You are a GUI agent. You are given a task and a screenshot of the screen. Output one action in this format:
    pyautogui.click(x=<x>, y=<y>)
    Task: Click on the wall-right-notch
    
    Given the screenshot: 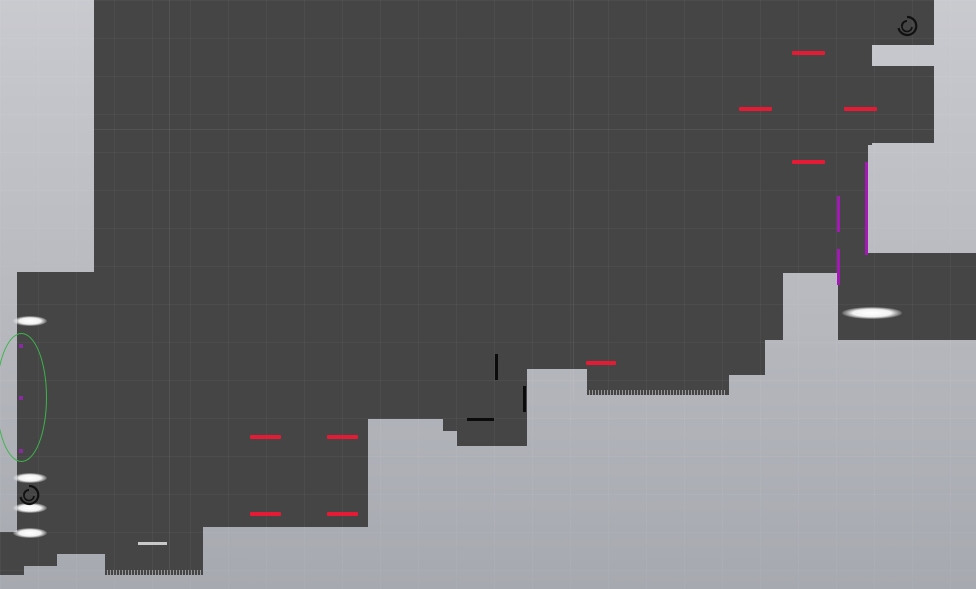 What is the action you would take?
    pyautogui.click(x=903, y=104)
    